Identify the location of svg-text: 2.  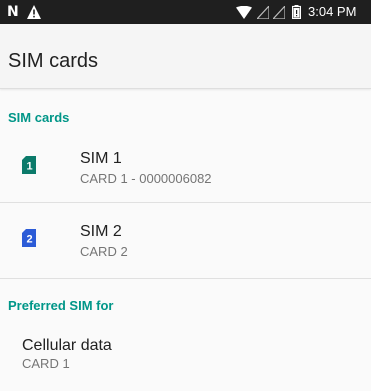
(29, 240).